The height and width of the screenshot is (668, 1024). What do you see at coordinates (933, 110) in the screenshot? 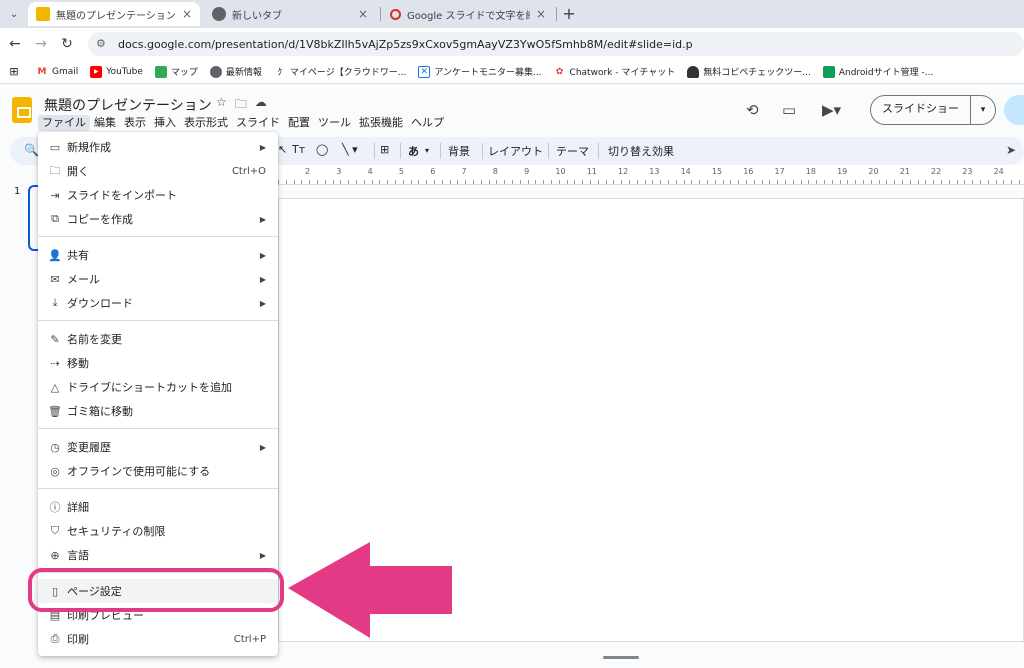
I see `slideshow-button: スライドショー ▾` at bounding box center [933, 110].